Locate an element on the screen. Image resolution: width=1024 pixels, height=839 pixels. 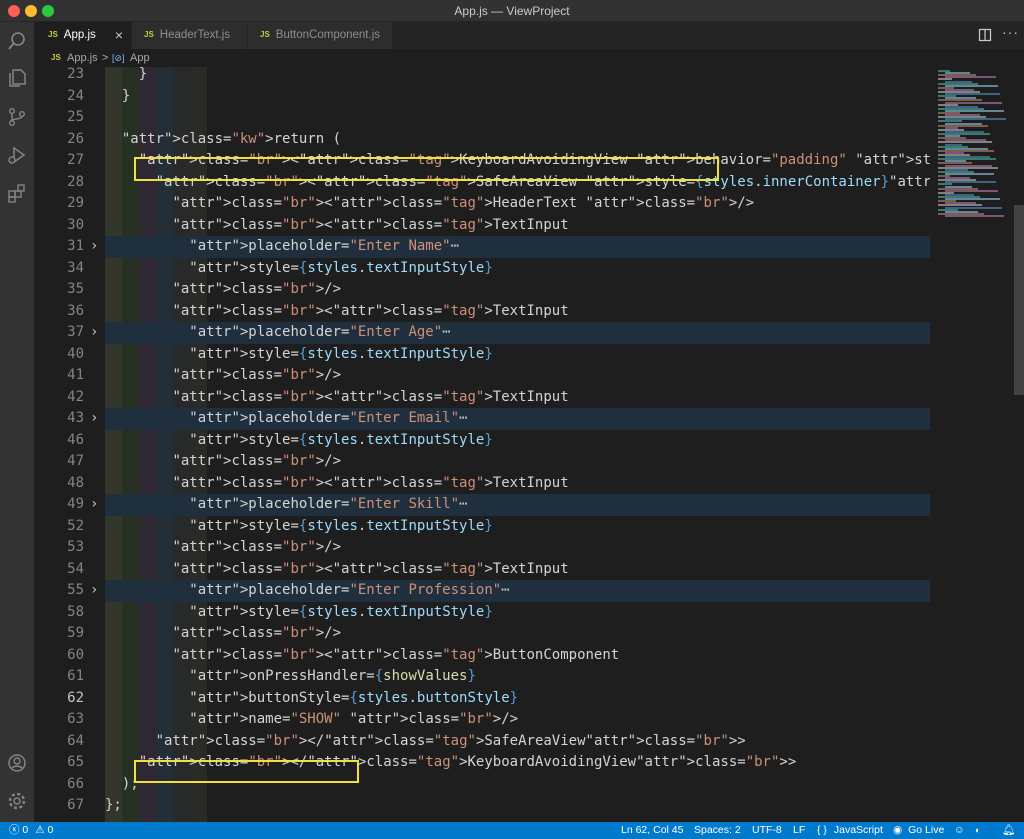
code-line: 61 "attr">onPressHandler={showValues} is located at coordinates (482, 677).